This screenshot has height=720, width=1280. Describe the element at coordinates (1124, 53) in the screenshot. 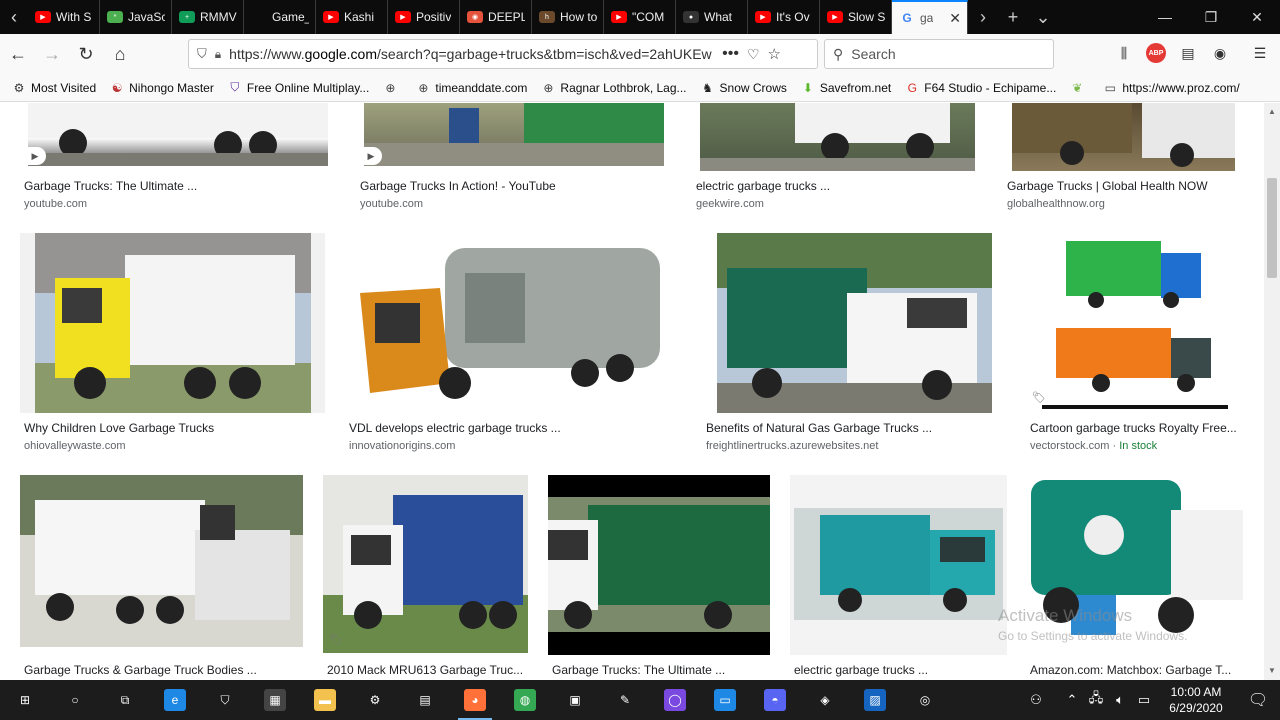

I see `library-icon: ⫼` at that location.